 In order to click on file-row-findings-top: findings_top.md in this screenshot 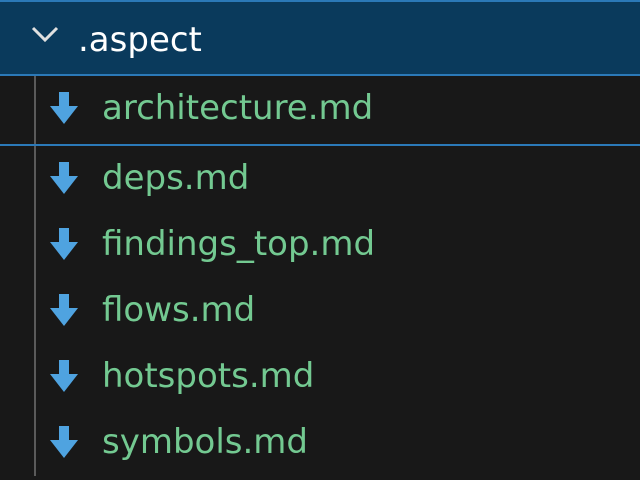, I will do `click(320, 245)`.